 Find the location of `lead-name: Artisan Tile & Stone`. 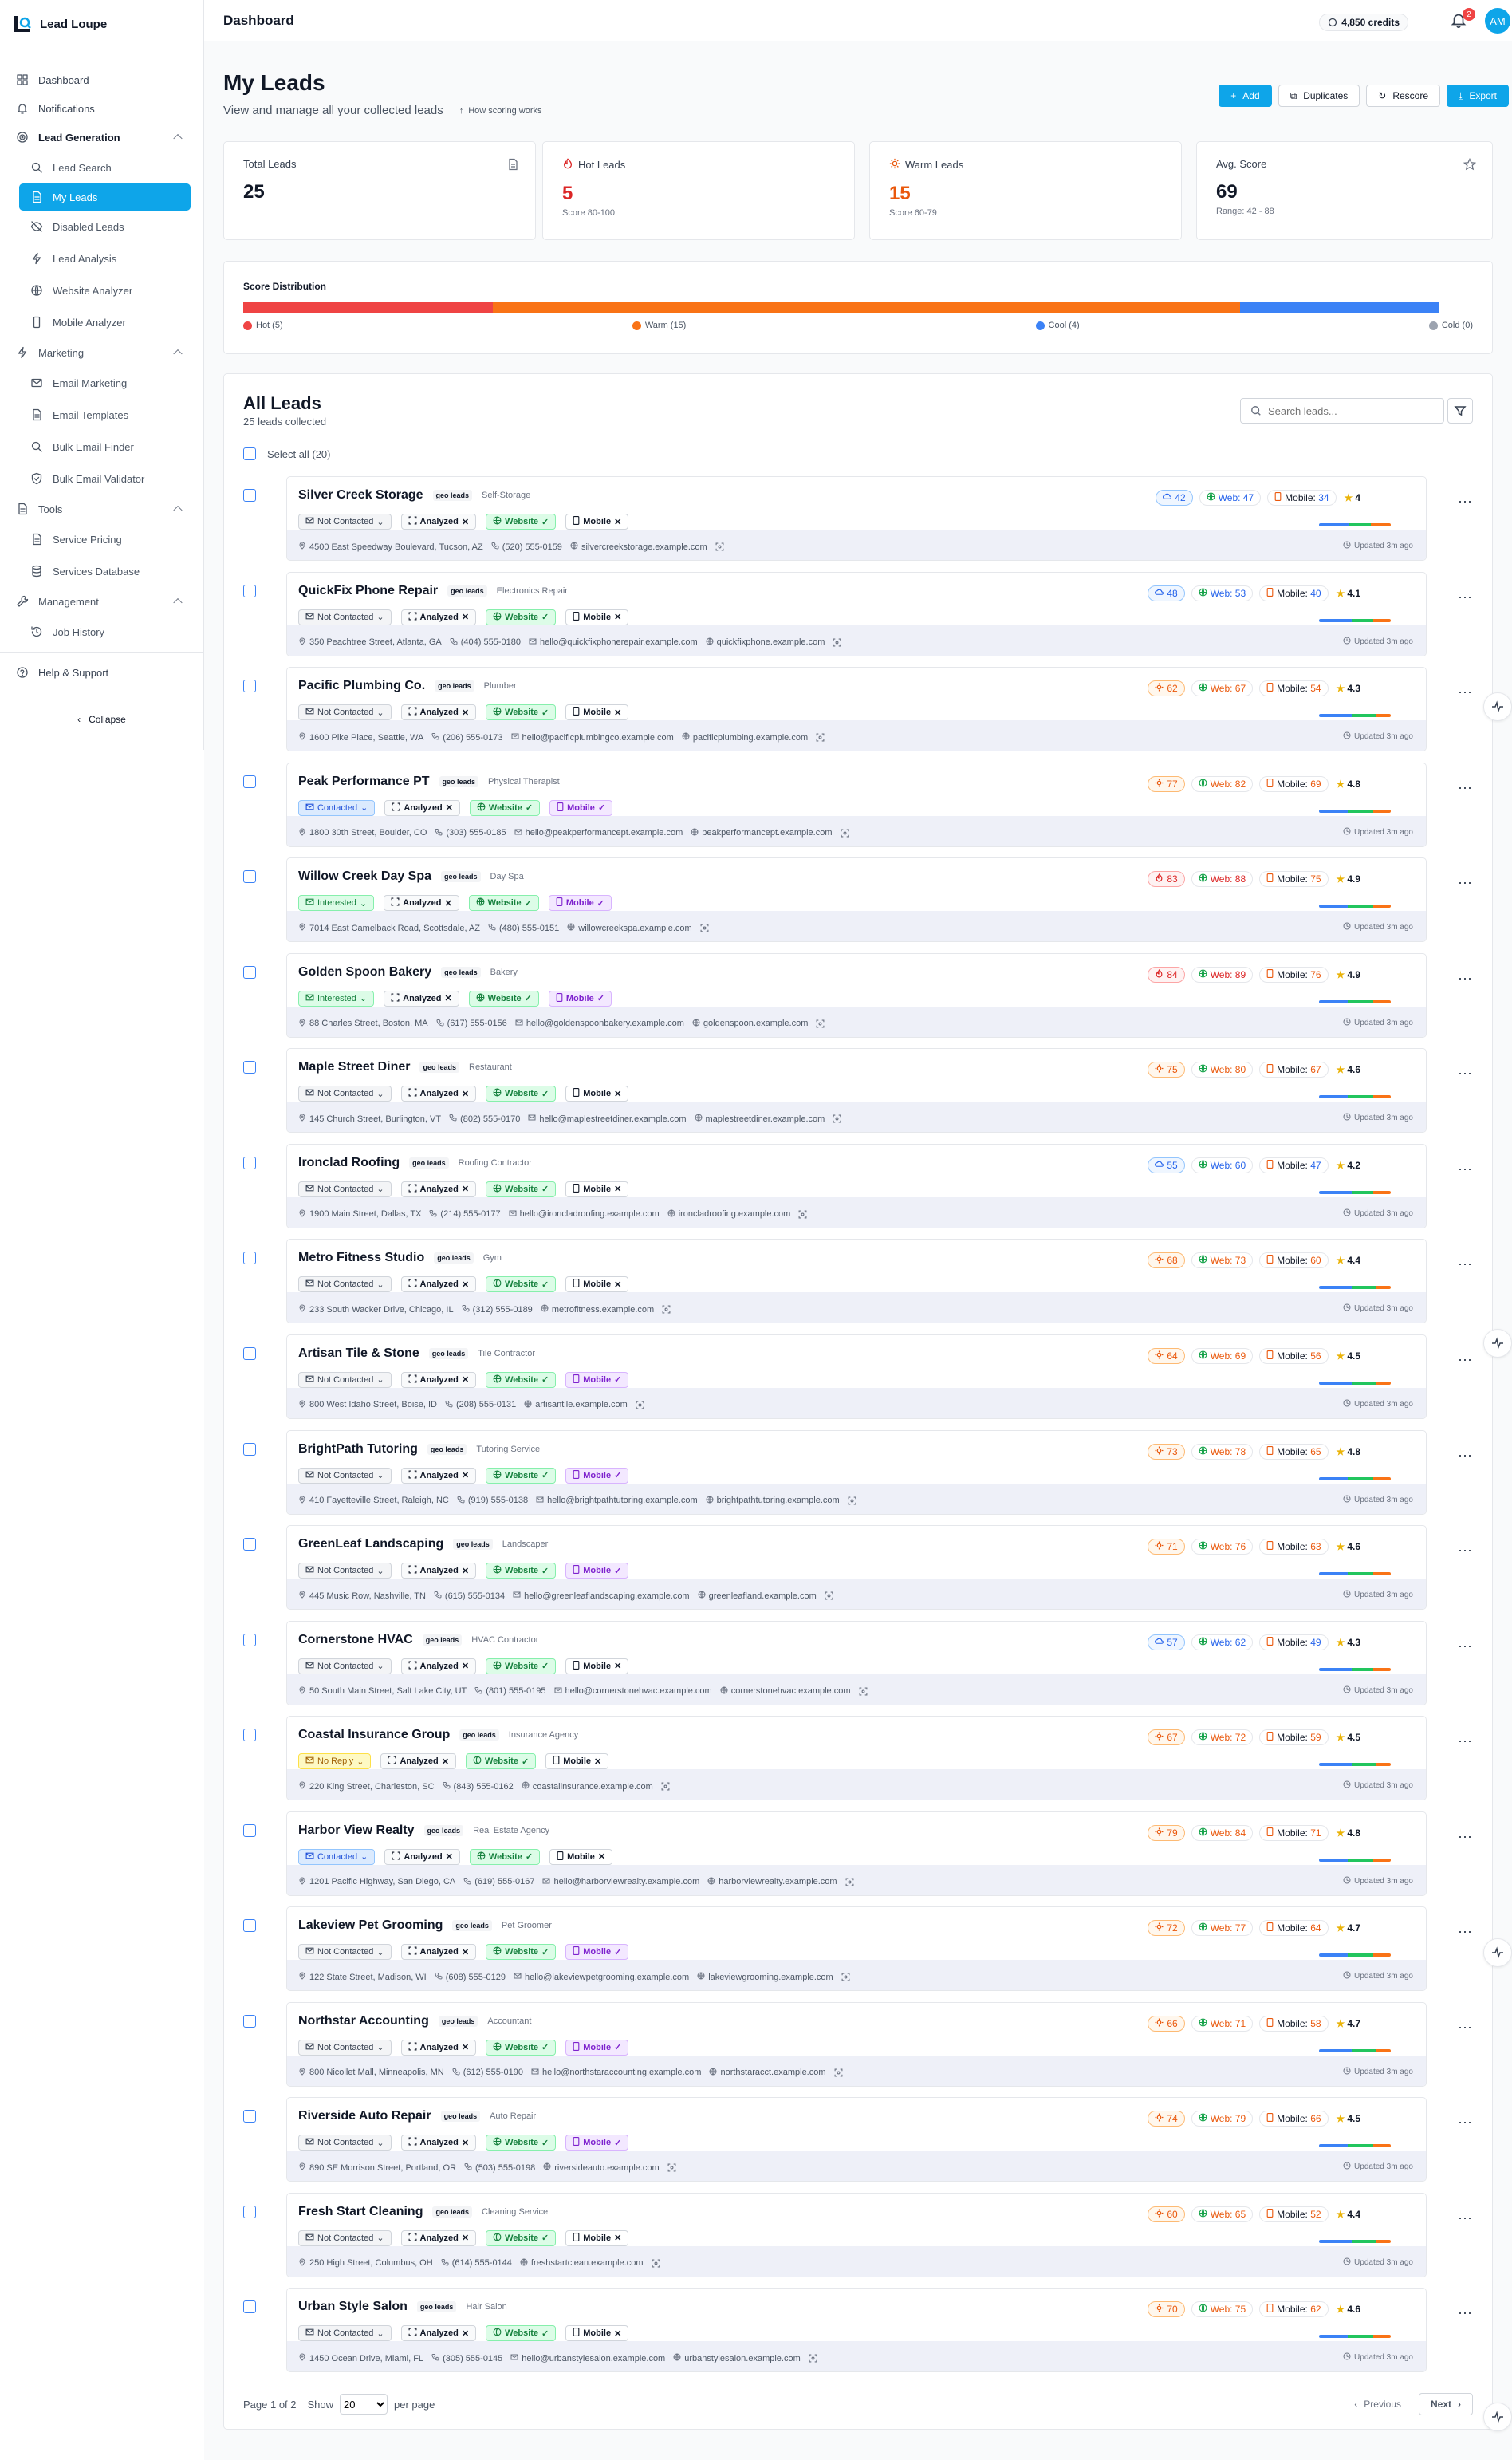

lead-name: Artisan Tile & Stone is located at coordinates (358, 1353).